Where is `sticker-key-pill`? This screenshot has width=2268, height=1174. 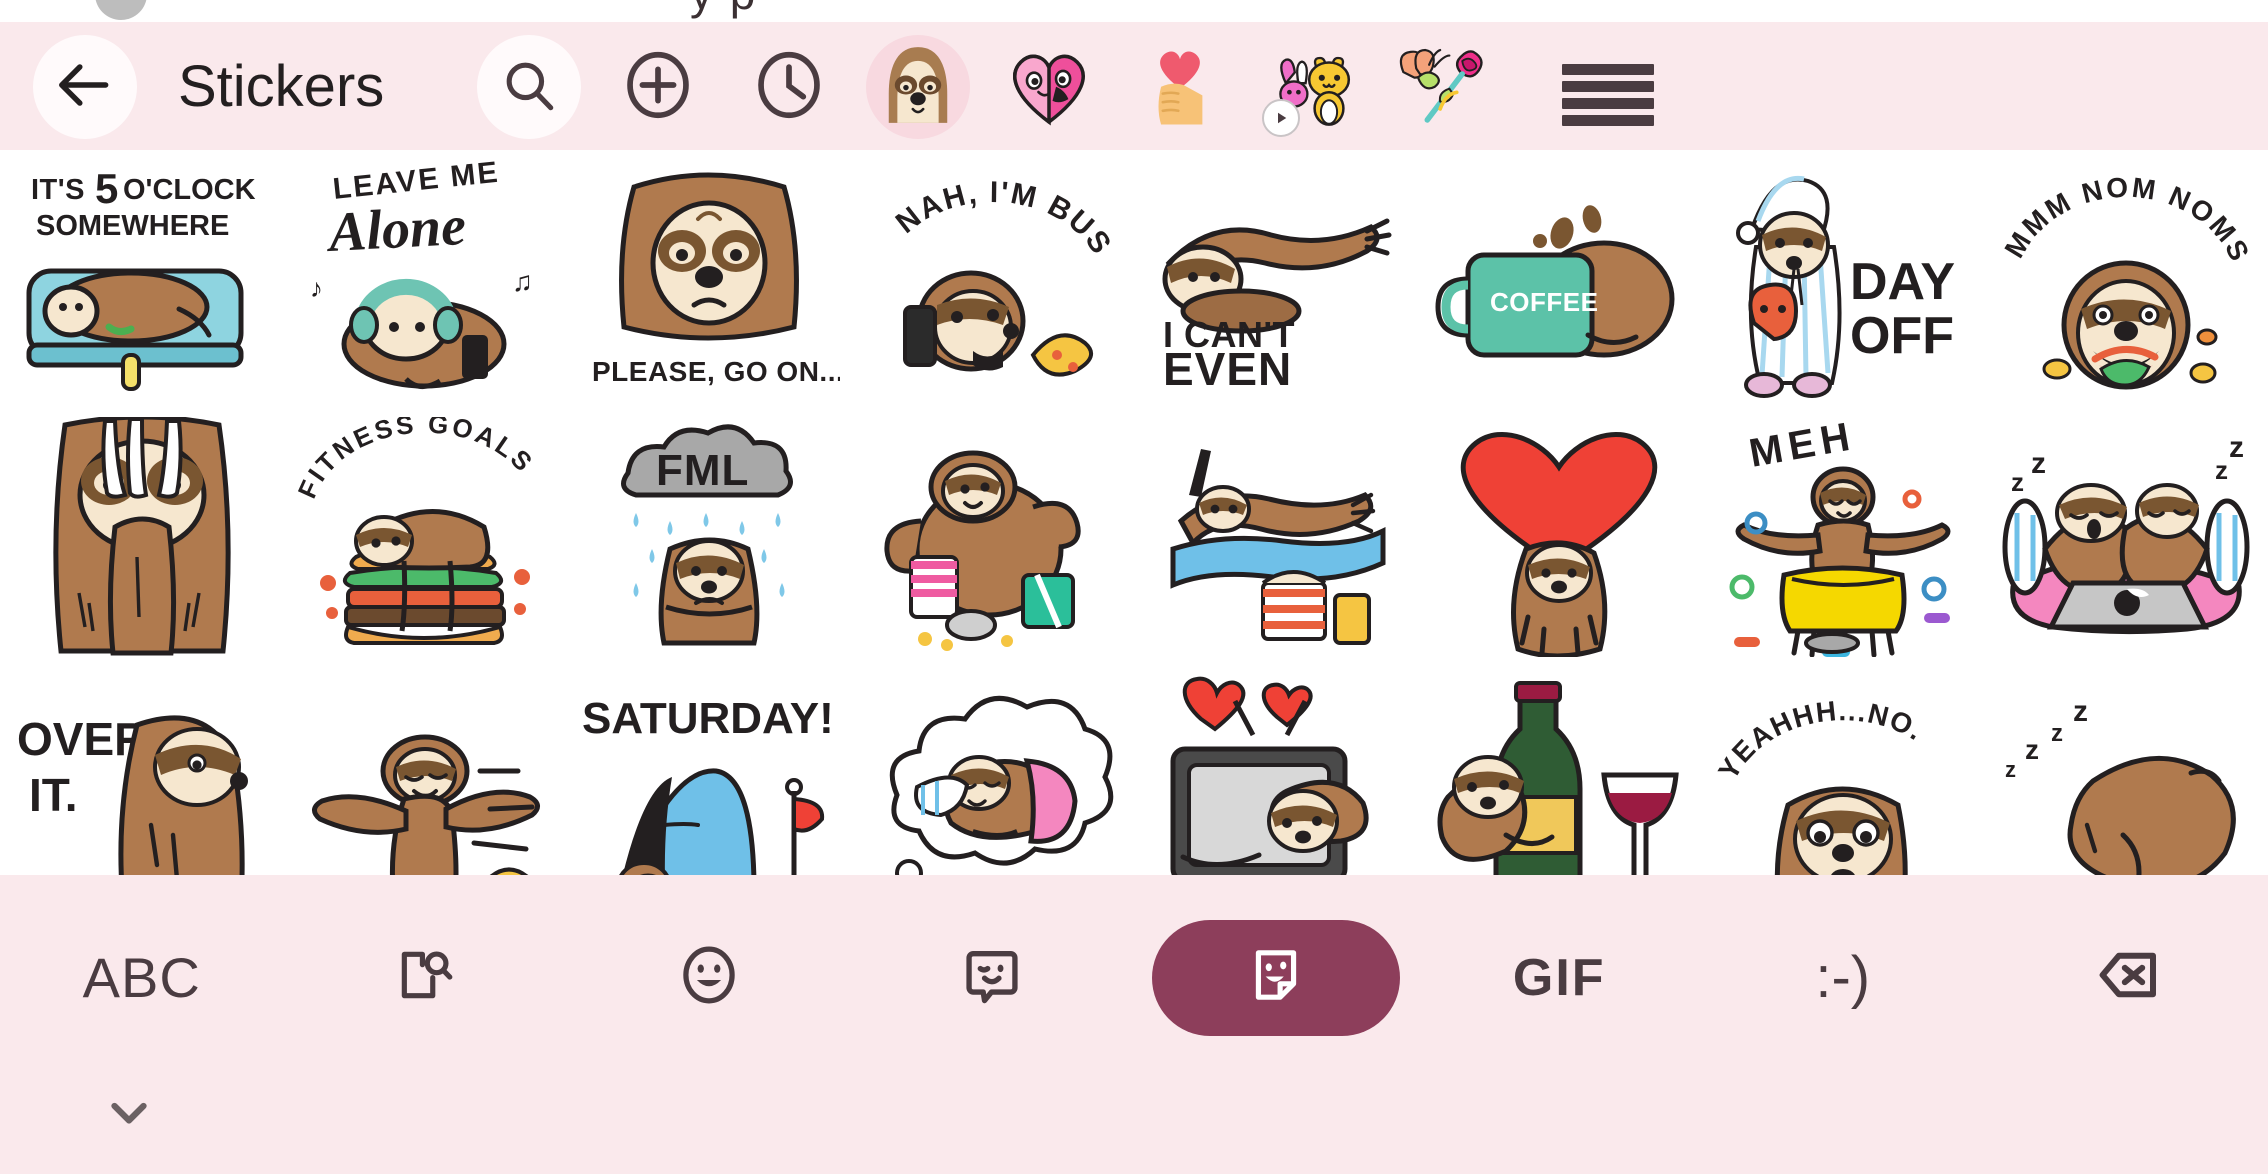
sticker-key-pill is located at coordinates (1275, 977).